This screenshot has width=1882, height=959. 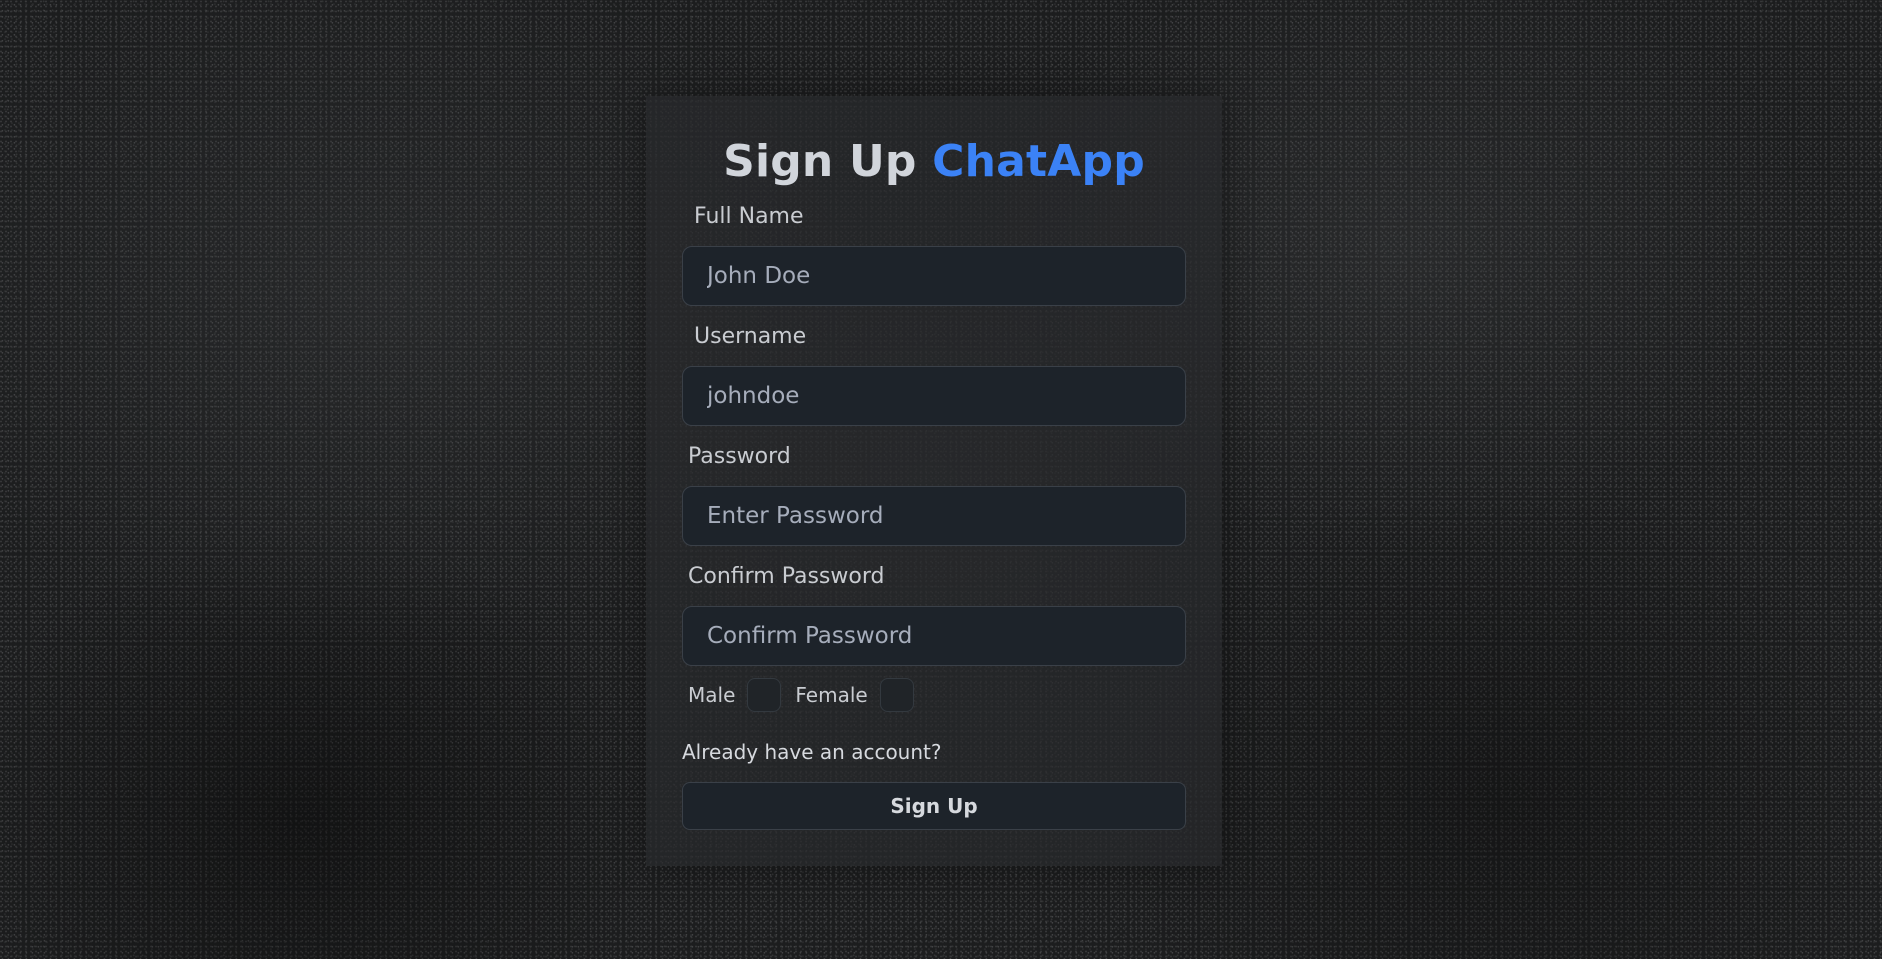 What do you see at coordinates (820, 161) in the screenshot?
I see `title-prefix: Sign Up` at bounding box center [820, 161].